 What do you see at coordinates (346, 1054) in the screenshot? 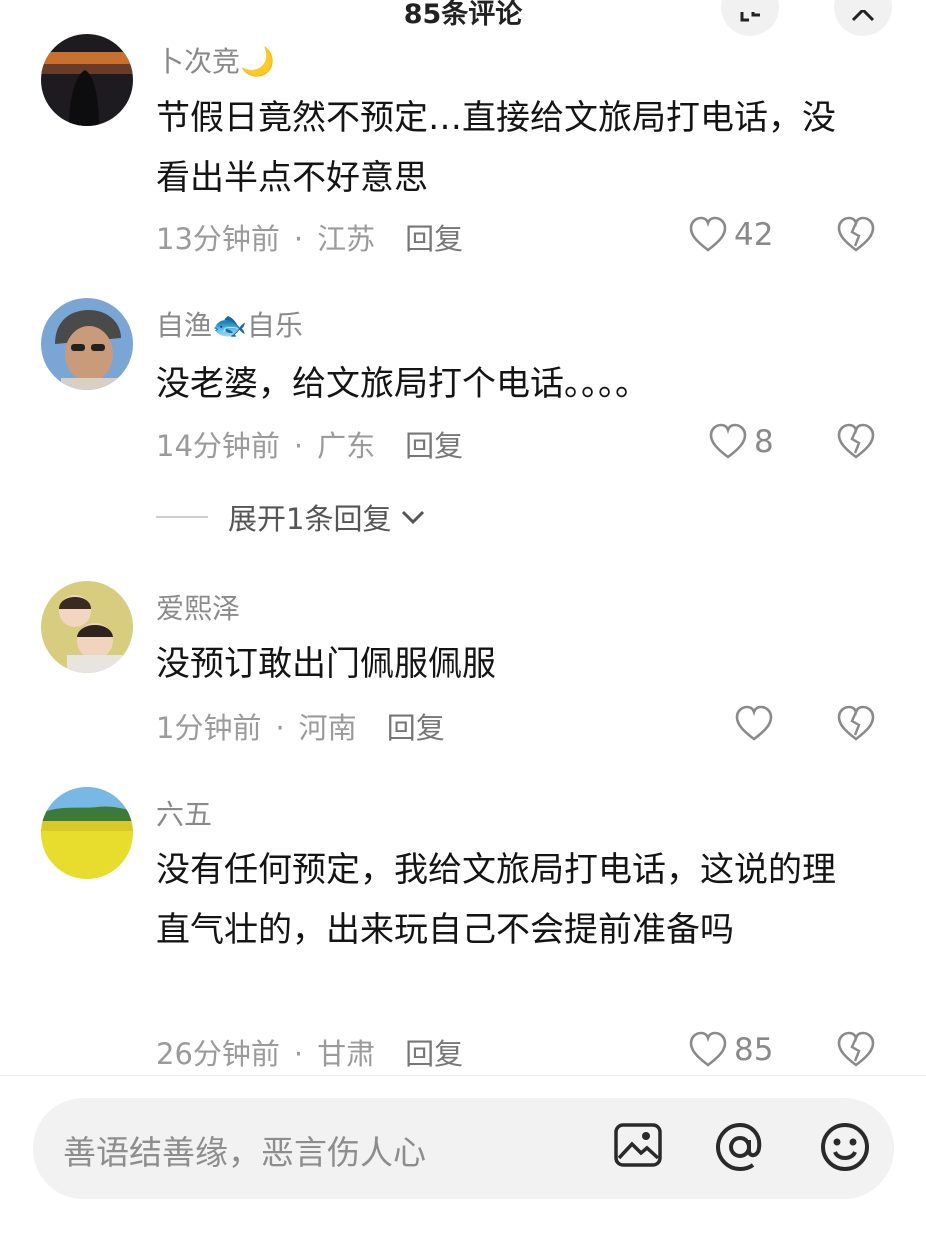
I see `comment-location: 甘肃` at bounding box center [346, 1054].